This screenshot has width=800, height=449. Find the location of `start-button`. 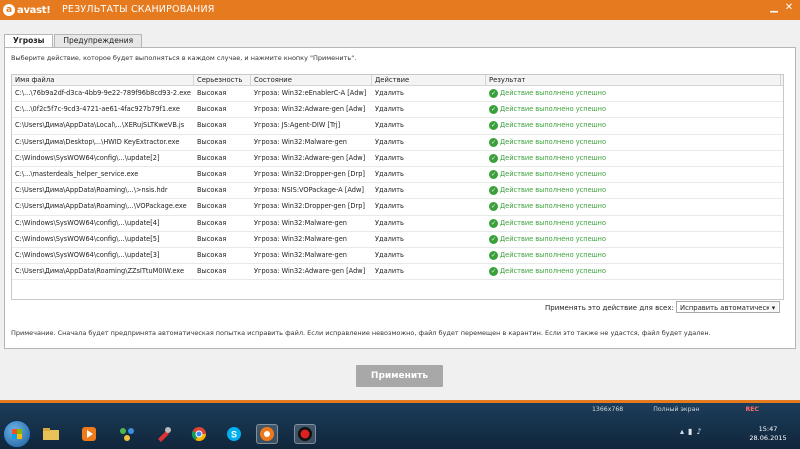

start-button is located at coordinates (17, 434).